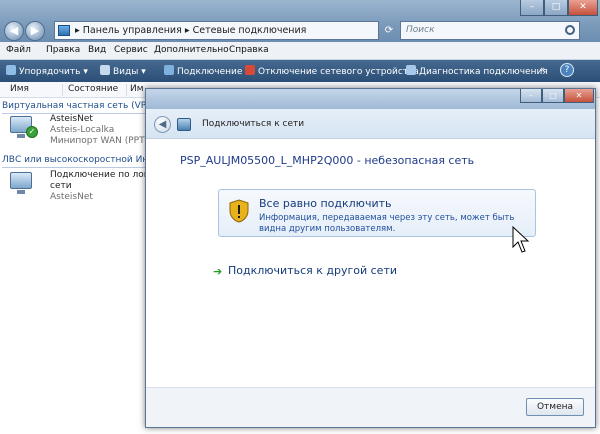 The width and height of the screenshot is (600, 434). Describe the element at coordinates (71, 119) in the screenshot. I see `connection-name: AsteisNet` at that location.